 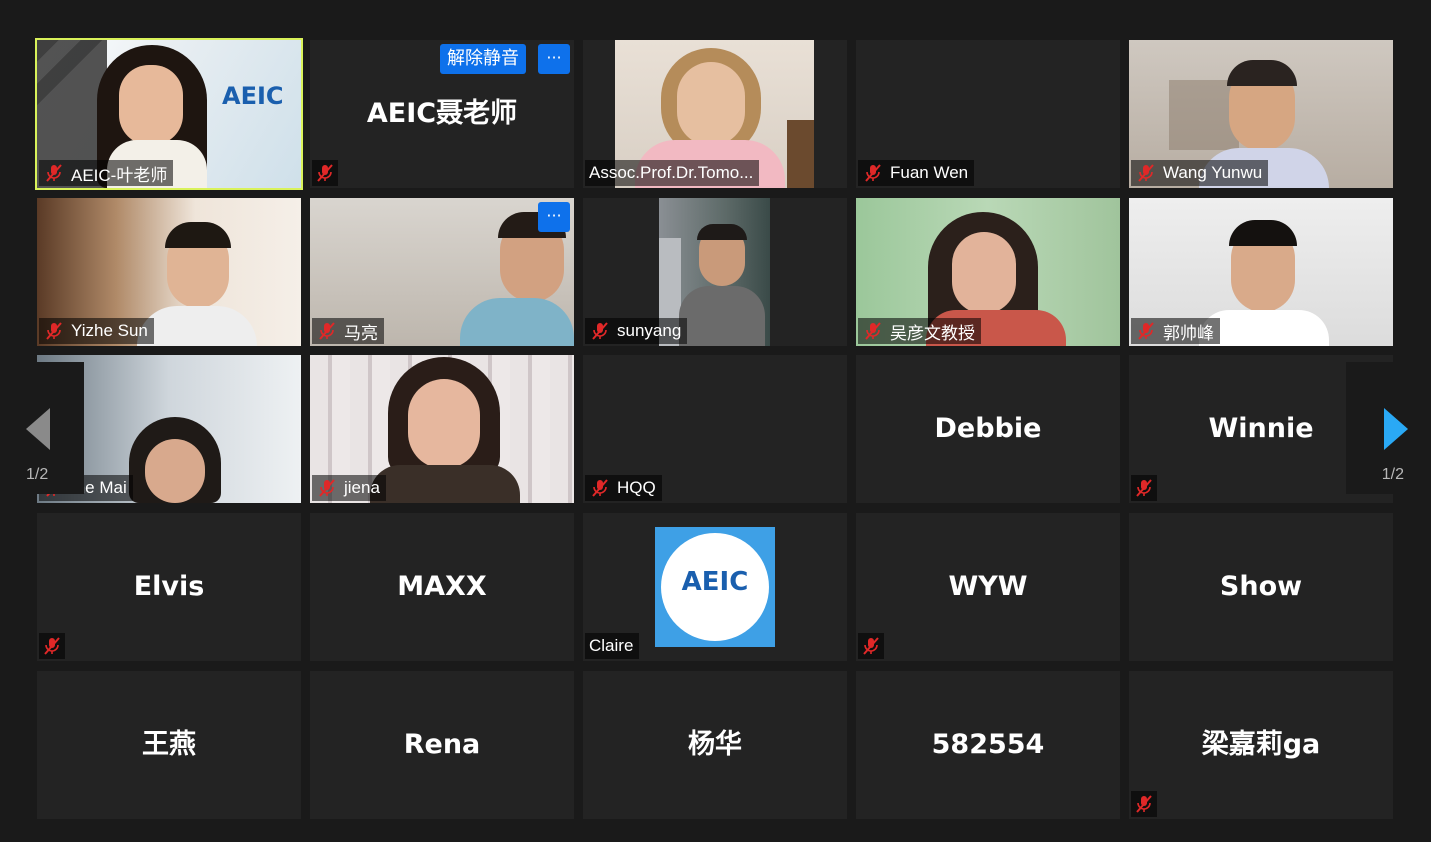 I want to click on participant-tile: Elvis, so click(x=169, y=587).